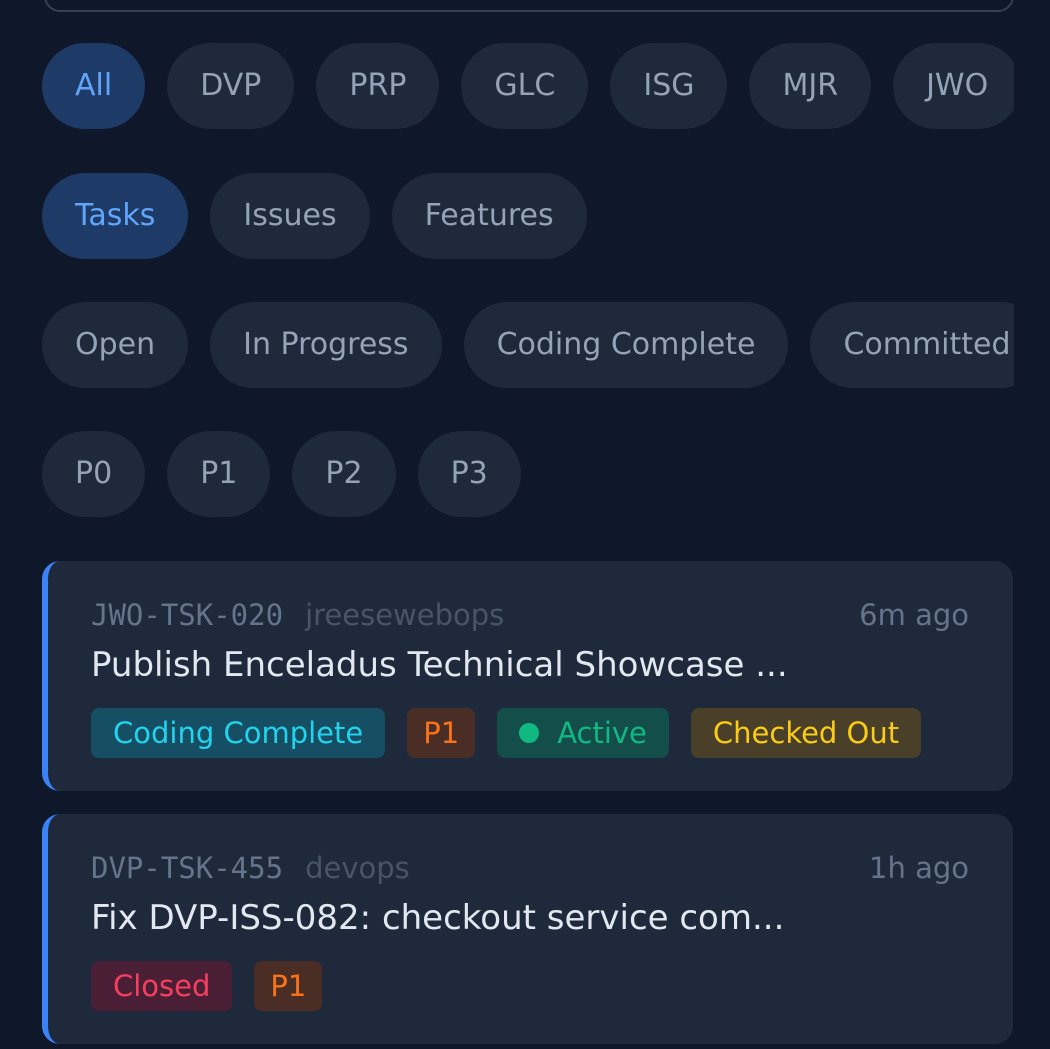  Describe the element at coordinates (914, 615) in the screenshot. I see `task-timestamp: 6m ago` at that location.